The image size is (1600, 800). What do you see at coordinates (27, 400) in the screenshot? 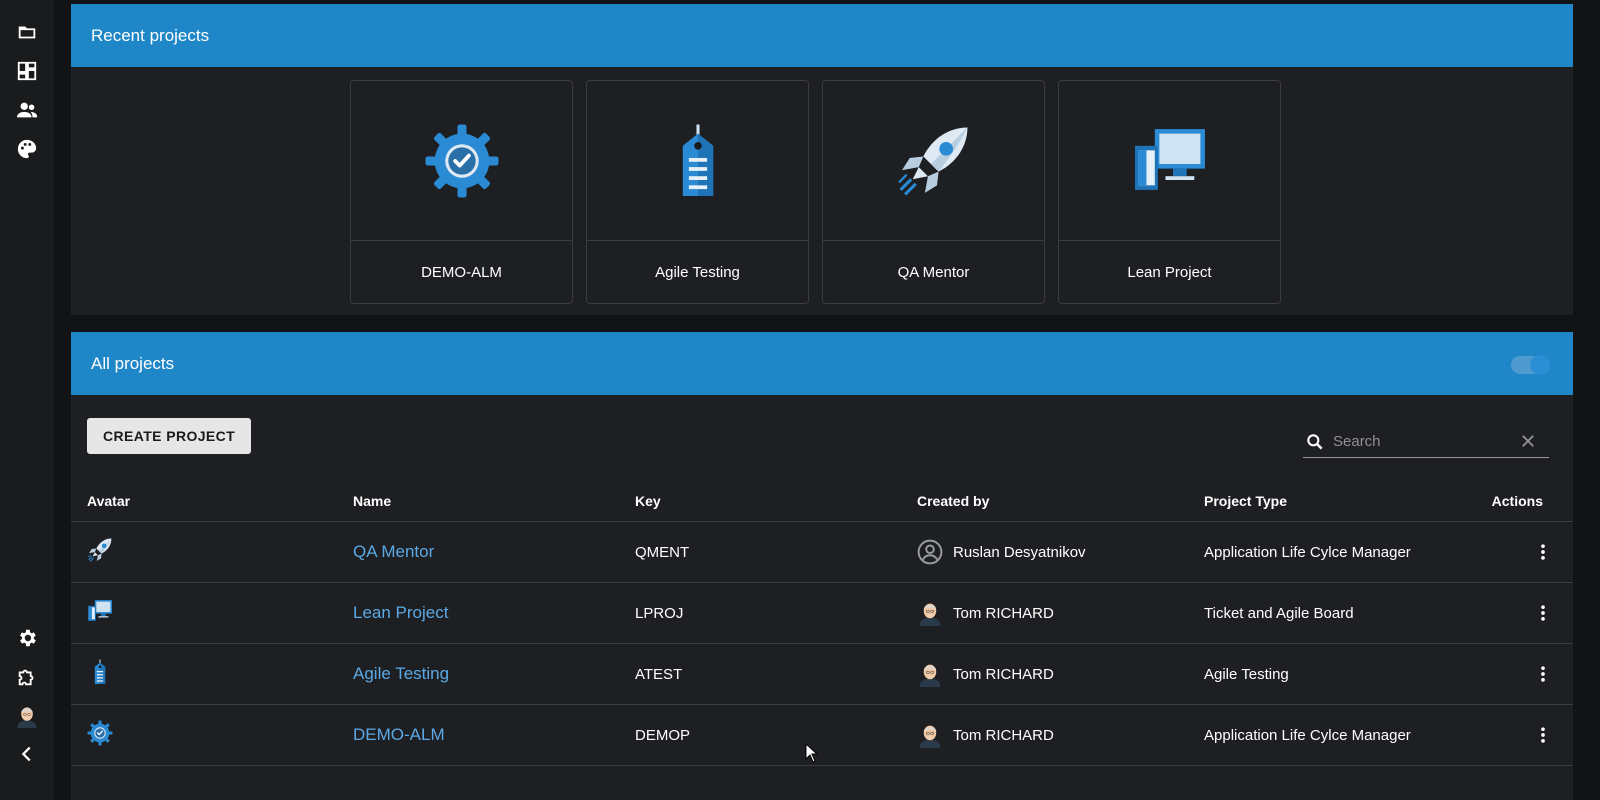
I see `left-sidebar` at bounding box center [27, 400].